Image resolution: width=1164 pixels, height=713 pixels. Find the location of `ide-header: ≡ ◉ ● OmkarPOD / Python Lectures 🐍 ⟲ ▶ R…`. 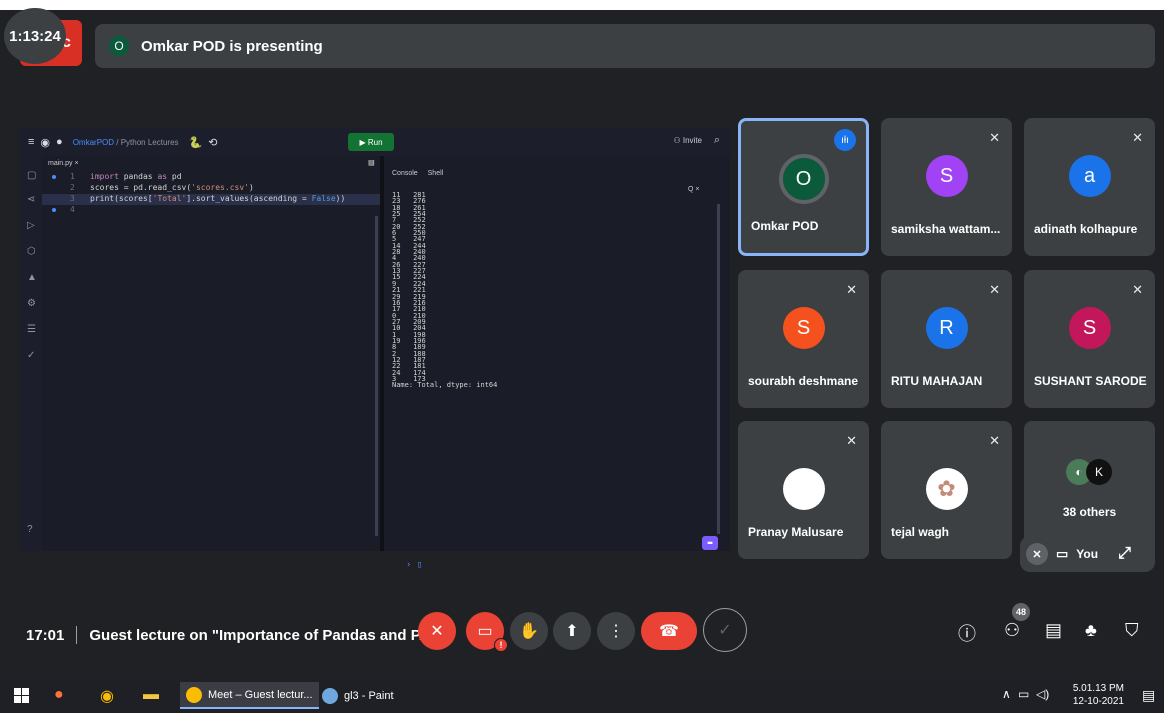

ide-header: ≡ ◉ ● OmkarPOD / Python Lectures 🐍 ⟲ ▶ R… is located at coordinates (375, 142).